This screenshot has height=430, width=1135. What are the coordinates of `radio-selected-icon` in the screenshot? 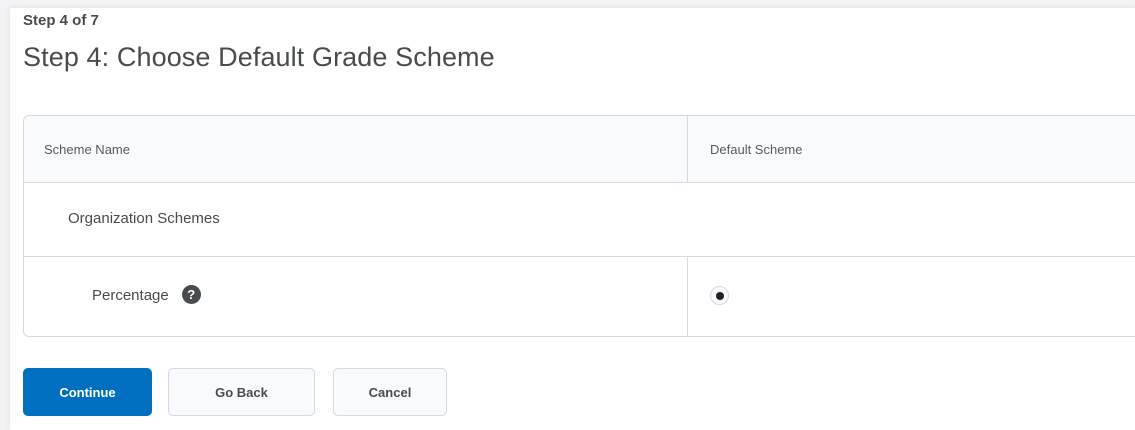 It's located at (719, 295).